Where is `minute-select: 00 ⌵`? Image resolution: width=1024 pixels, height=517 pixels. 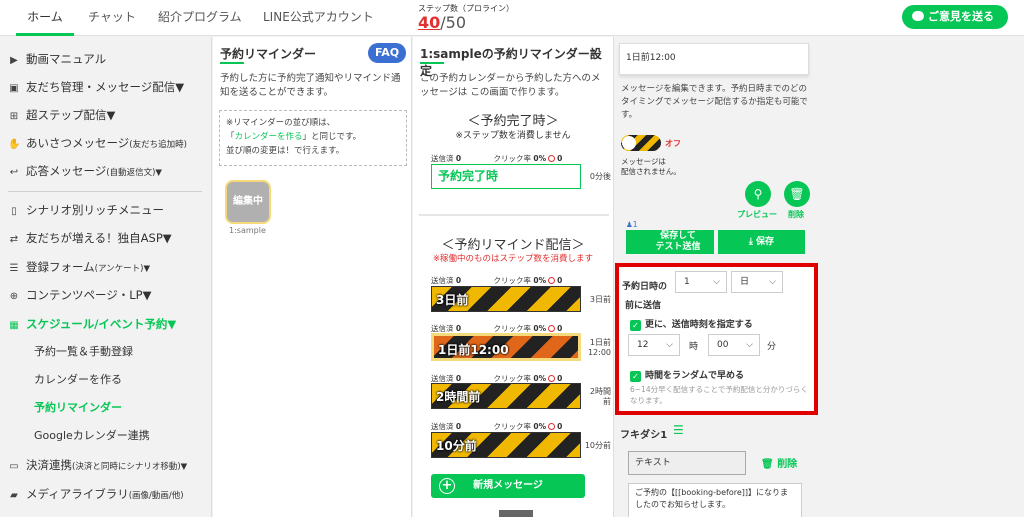
minute-select: 00 ⌵ is located at coordinates (734, 345).